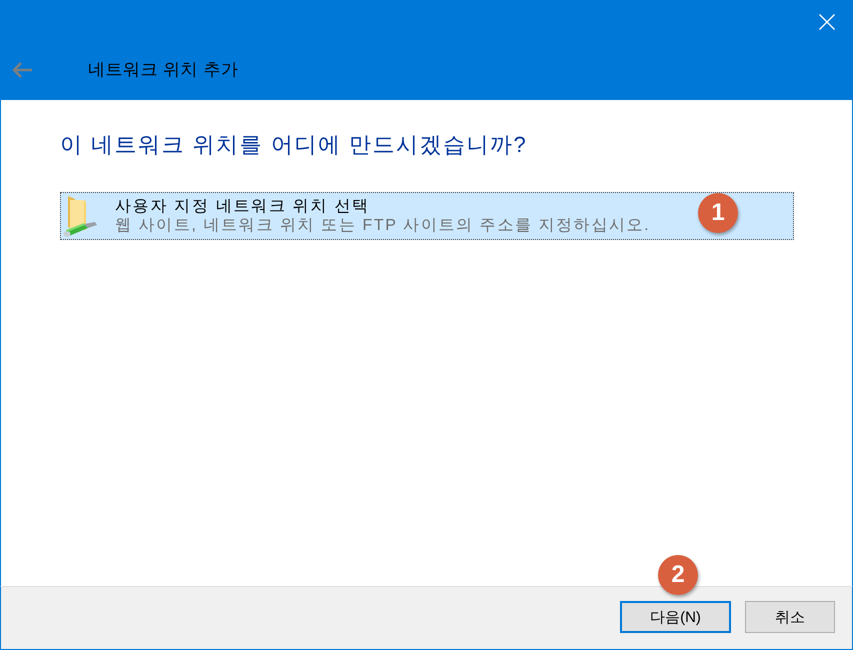 The image size is (853, 650). Describe the element at coordinates (294, 145) in the screenshot. I see `page-heading: 이 네트워크 위치를 어디에 만드시겠습니까?` at that location.